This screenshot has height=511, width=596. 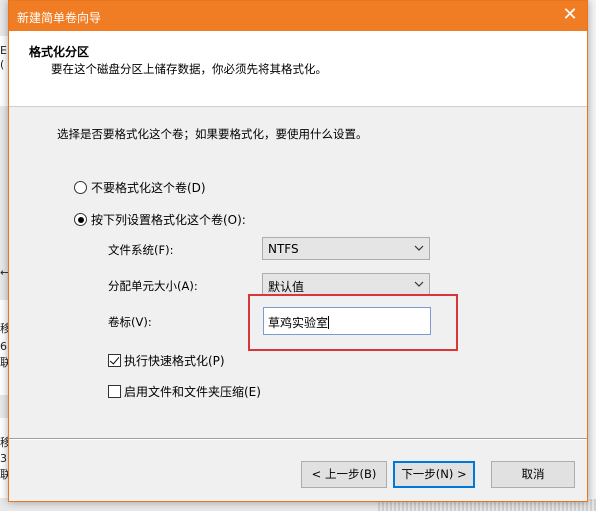 What do you see at coordinates (298, 439) in the screenshot?
I see `footer-separator` at bounding box center [298, 439].